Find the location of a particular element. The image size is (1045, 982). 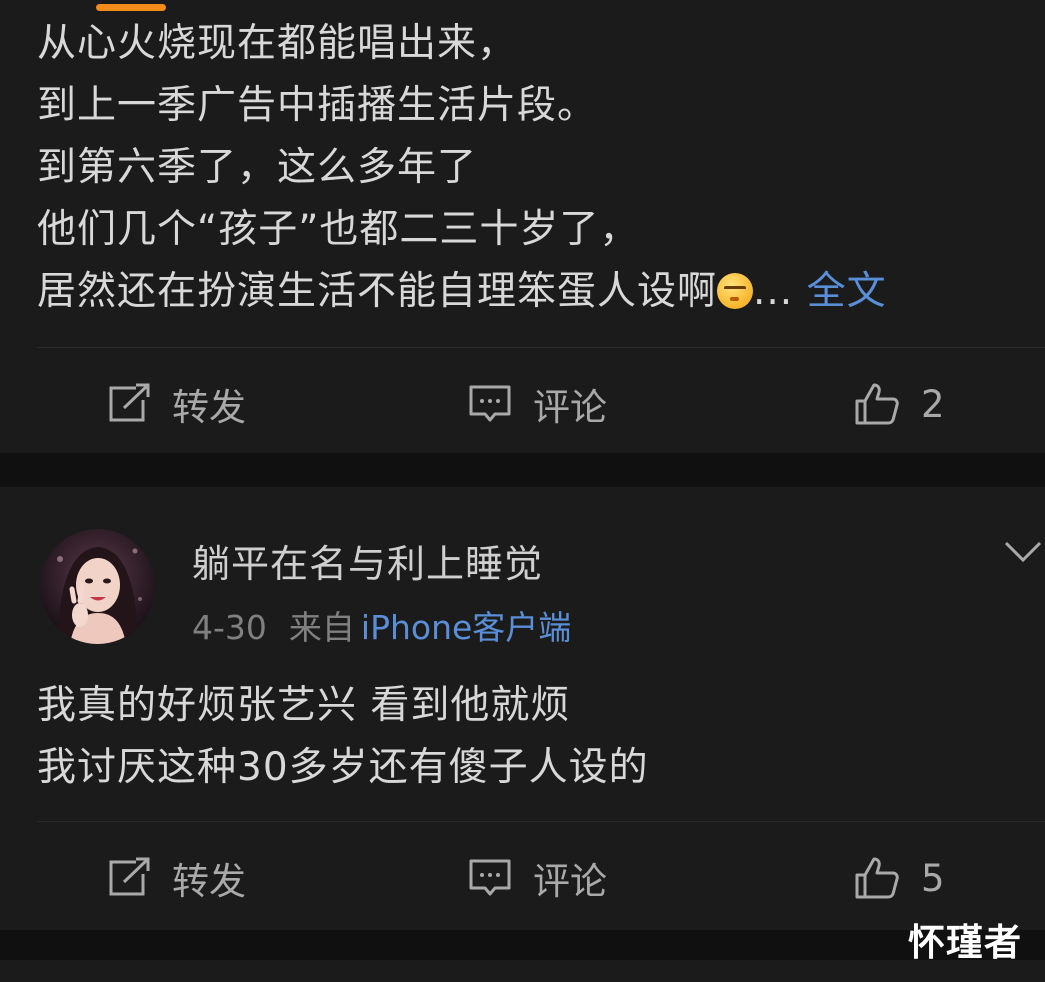

post-text-line: 从心火烧现在都能唱出来， is located at coordinates (277, 43).